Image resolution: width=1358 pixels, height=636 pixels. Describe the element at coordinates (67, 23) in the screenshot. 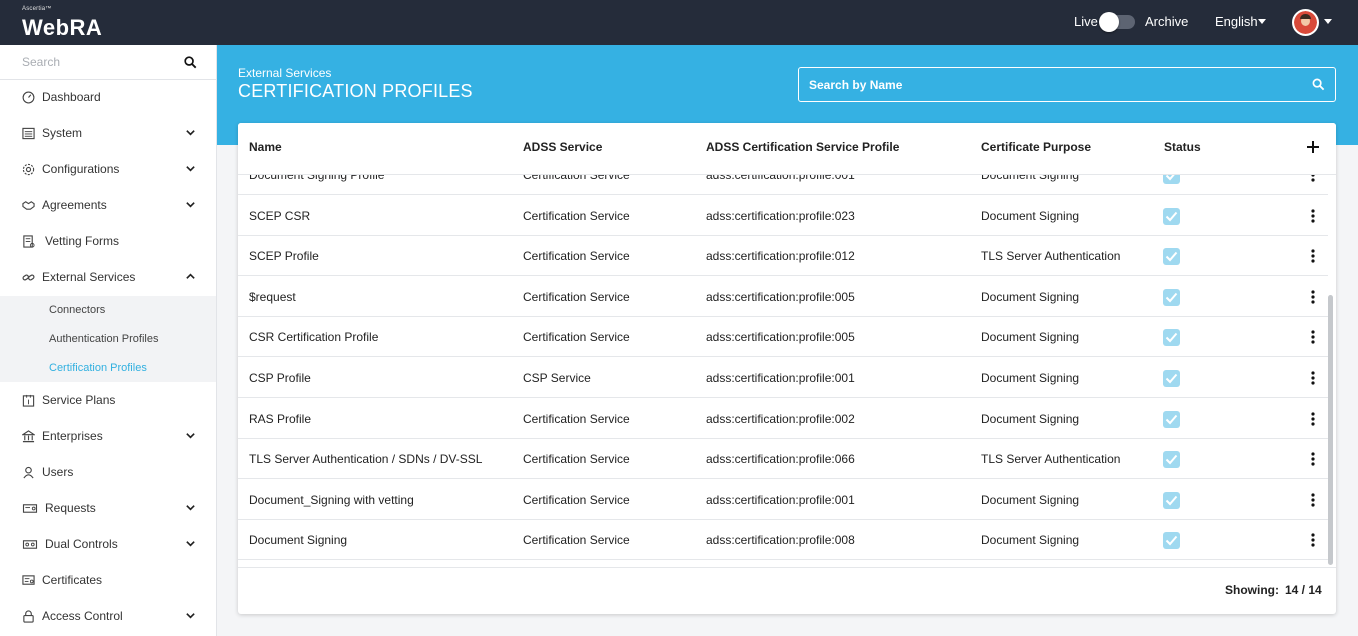

I see `brand-logo: Ascertia™ WebRA` at that location.